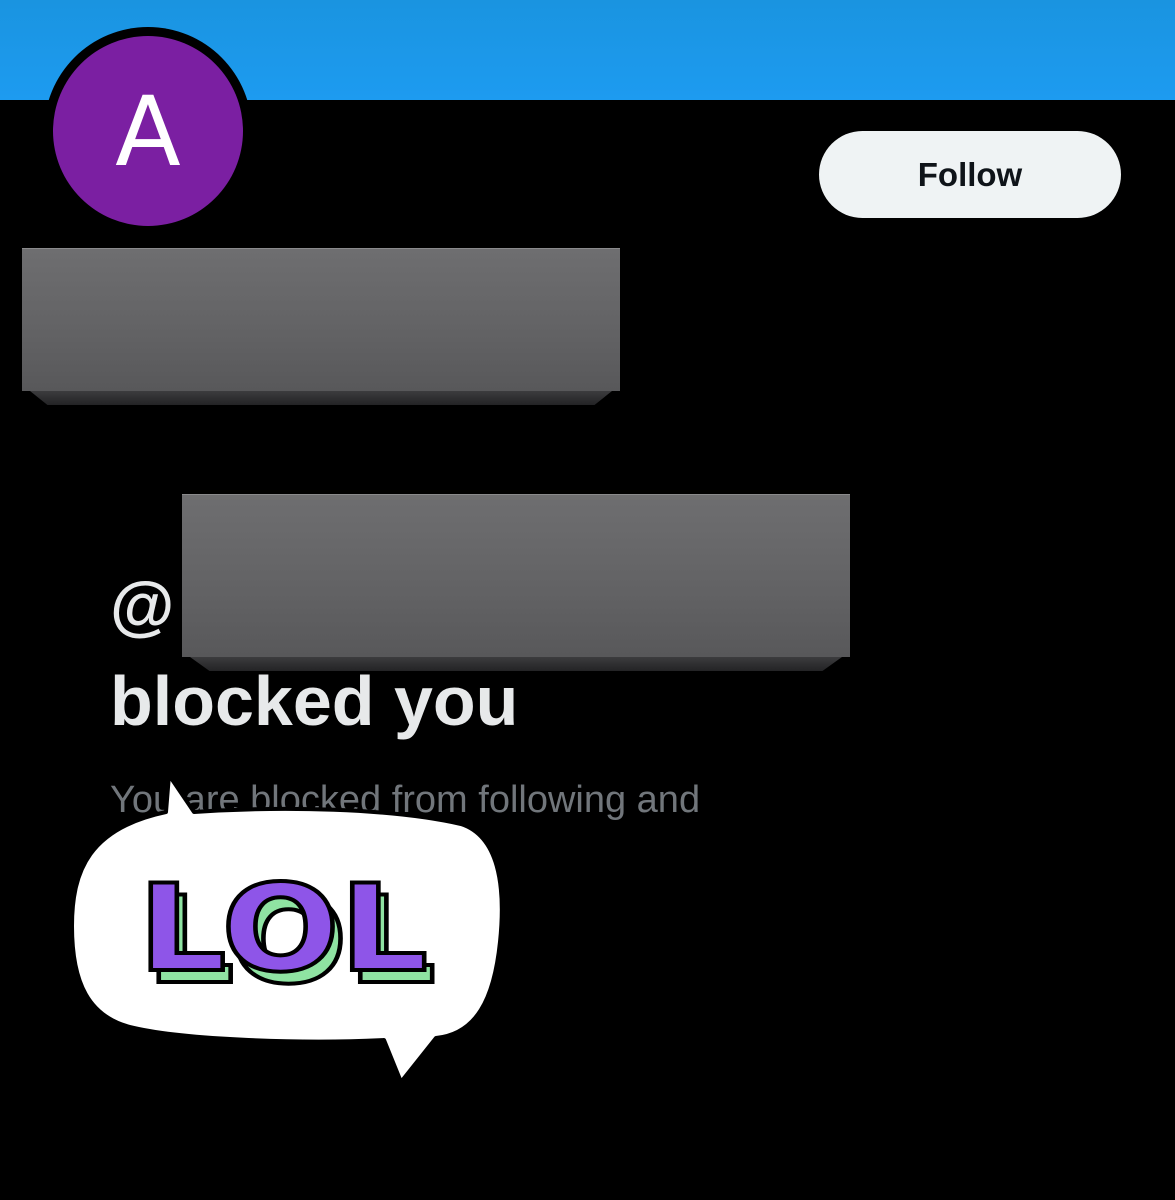 The image size is (1175, 1200). I want to click on lol-speech-bubble-sticker: LOL LOL, so click(287, 928).